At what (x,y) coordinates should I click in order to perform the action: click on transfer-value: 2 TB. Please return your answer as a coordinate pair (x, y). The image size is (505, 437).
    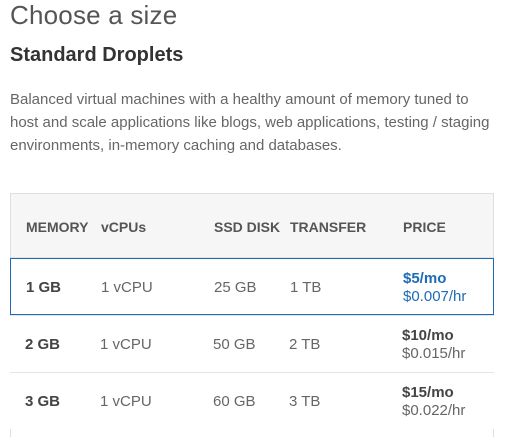
    Looking at the image, I should click on (305, 344).